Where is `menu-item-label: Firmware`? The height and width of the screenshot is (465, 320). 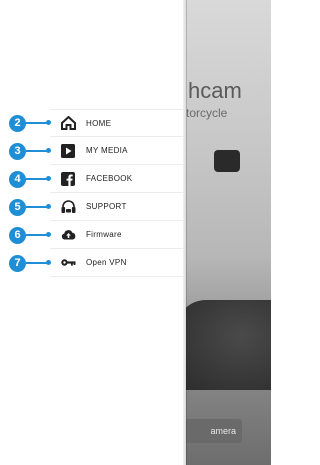 menu-item-label: Firmware is located at coordinates (104, 234).